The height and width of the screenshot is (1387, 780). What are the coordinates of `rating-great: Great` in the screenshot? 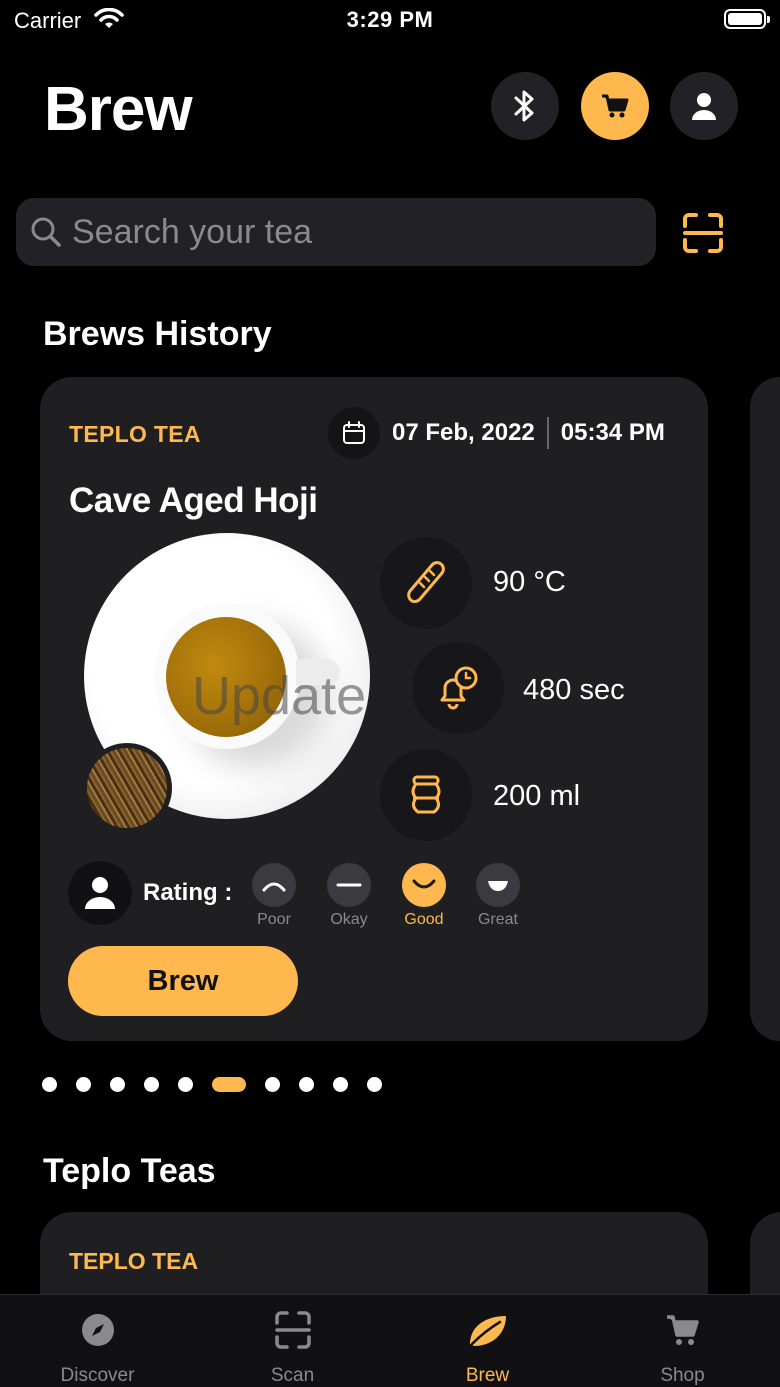 It's located at (498, 896).